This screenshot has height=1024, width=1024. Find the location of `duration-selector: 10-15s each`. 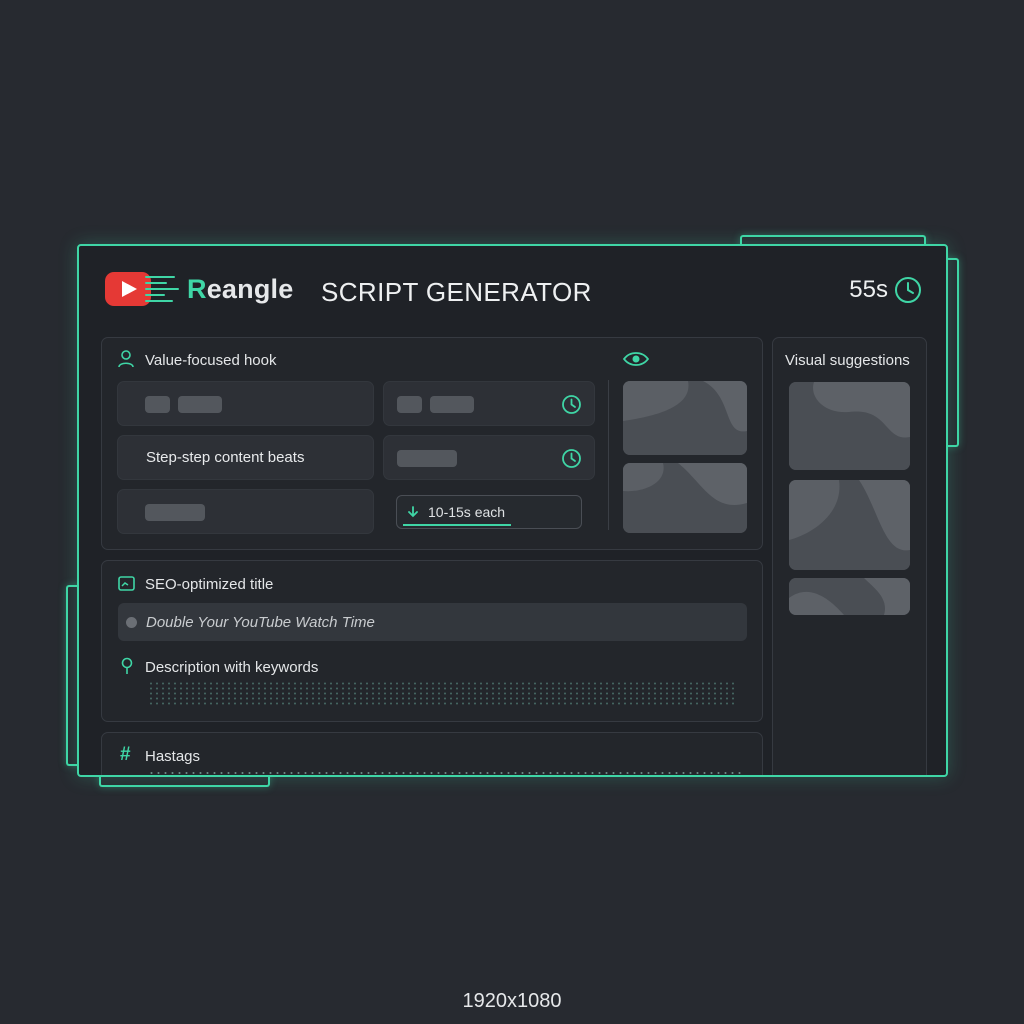

duration-selector: 10-15s each is located at coordinates (489, 512).